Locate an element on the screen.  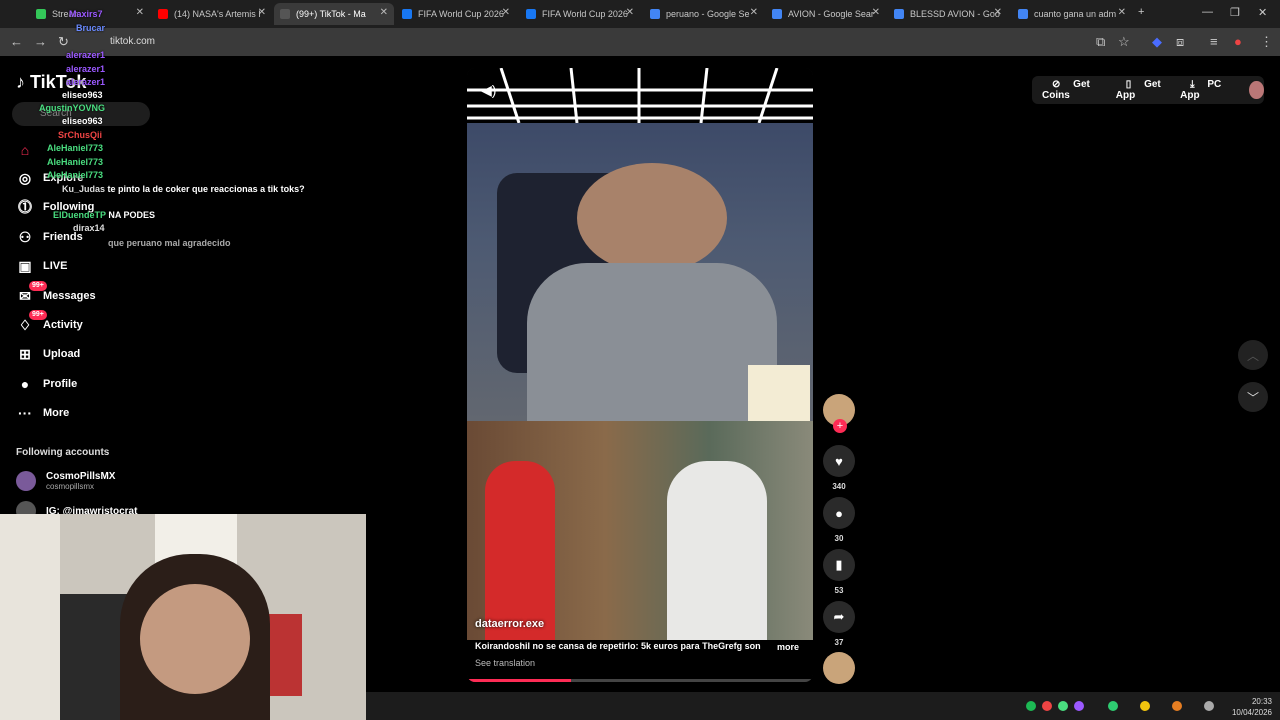
volume-icon is located at coordinates (1209, 706).